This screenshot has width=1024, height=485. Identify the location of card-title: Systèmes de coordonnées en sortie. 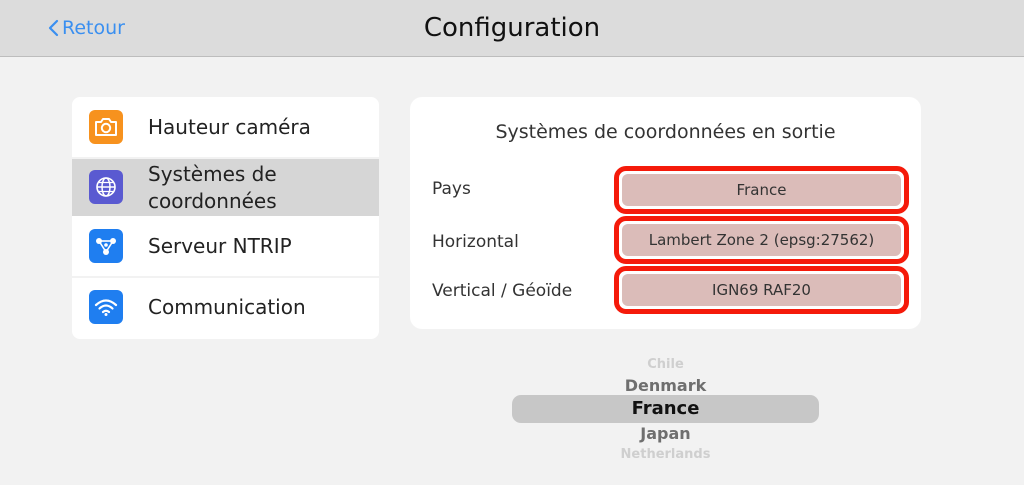
(665, 132).